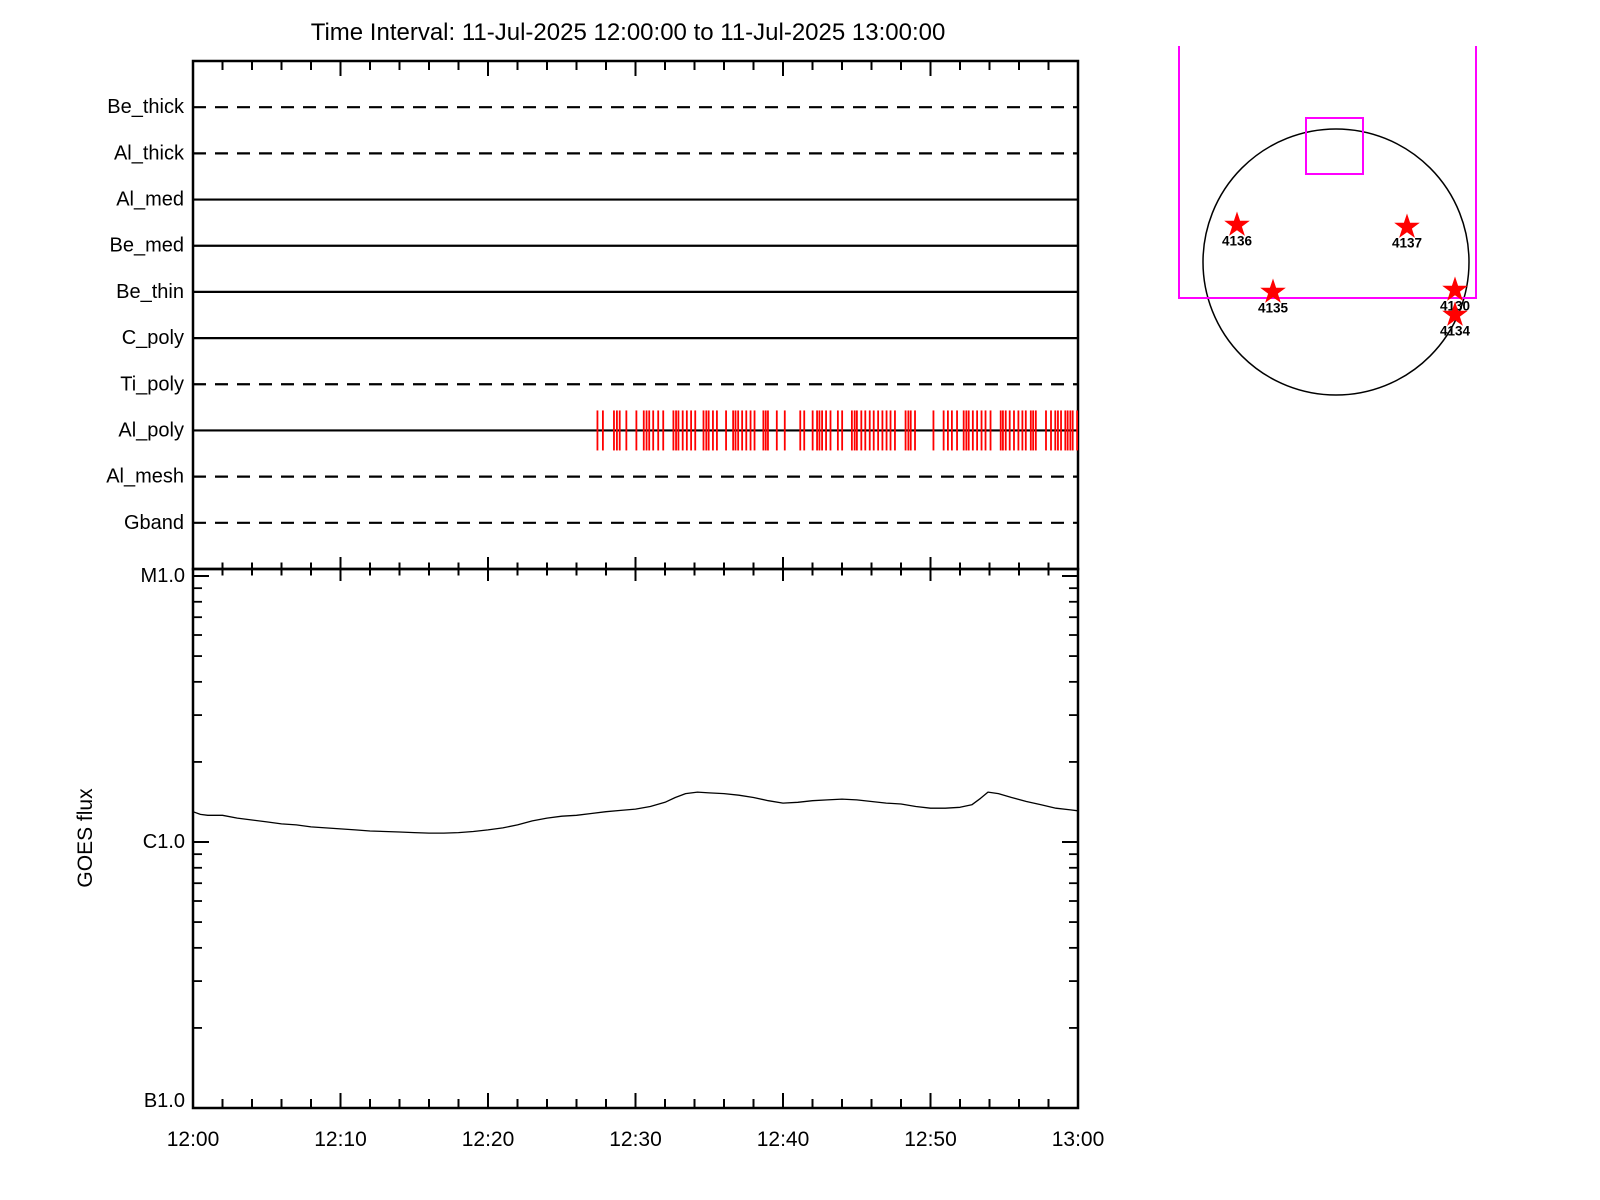 The width and height of the screenshot is (1600, 1200). What do you see at coordinates (1078, 1139) in the screenshot?
I see `goes-x-tick-label: 13:00` at bounding box center [1078, 1139].